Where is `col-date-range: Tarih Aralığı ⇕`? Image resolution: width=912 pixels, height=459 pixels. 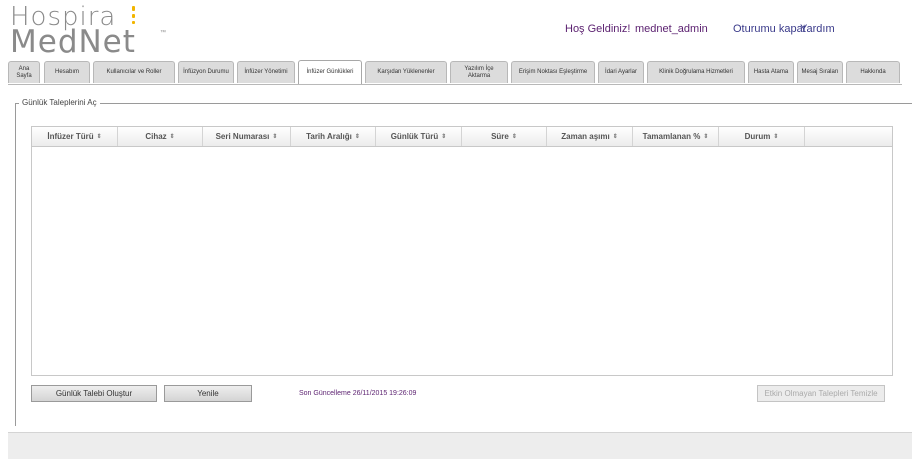 col-date-range: Tarih Aralığı ⇕ is located at coordinates (333, 136).